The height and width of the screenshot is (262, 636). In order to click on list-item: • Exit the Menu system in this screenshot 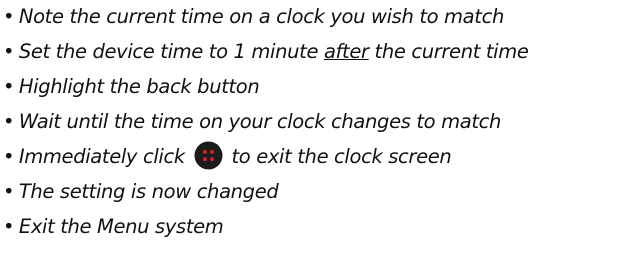, I will do `click(113, 227)`.